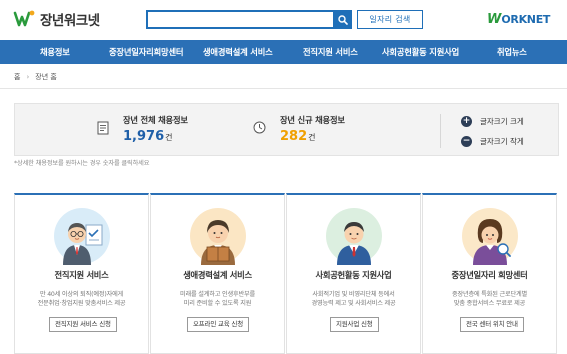 The height and width of the screenshot is (354, 567). Describe the element at coordinates (502, 141) in the screenshot. I see `font-size-smaller-label: 글자크기 작게` at that location.